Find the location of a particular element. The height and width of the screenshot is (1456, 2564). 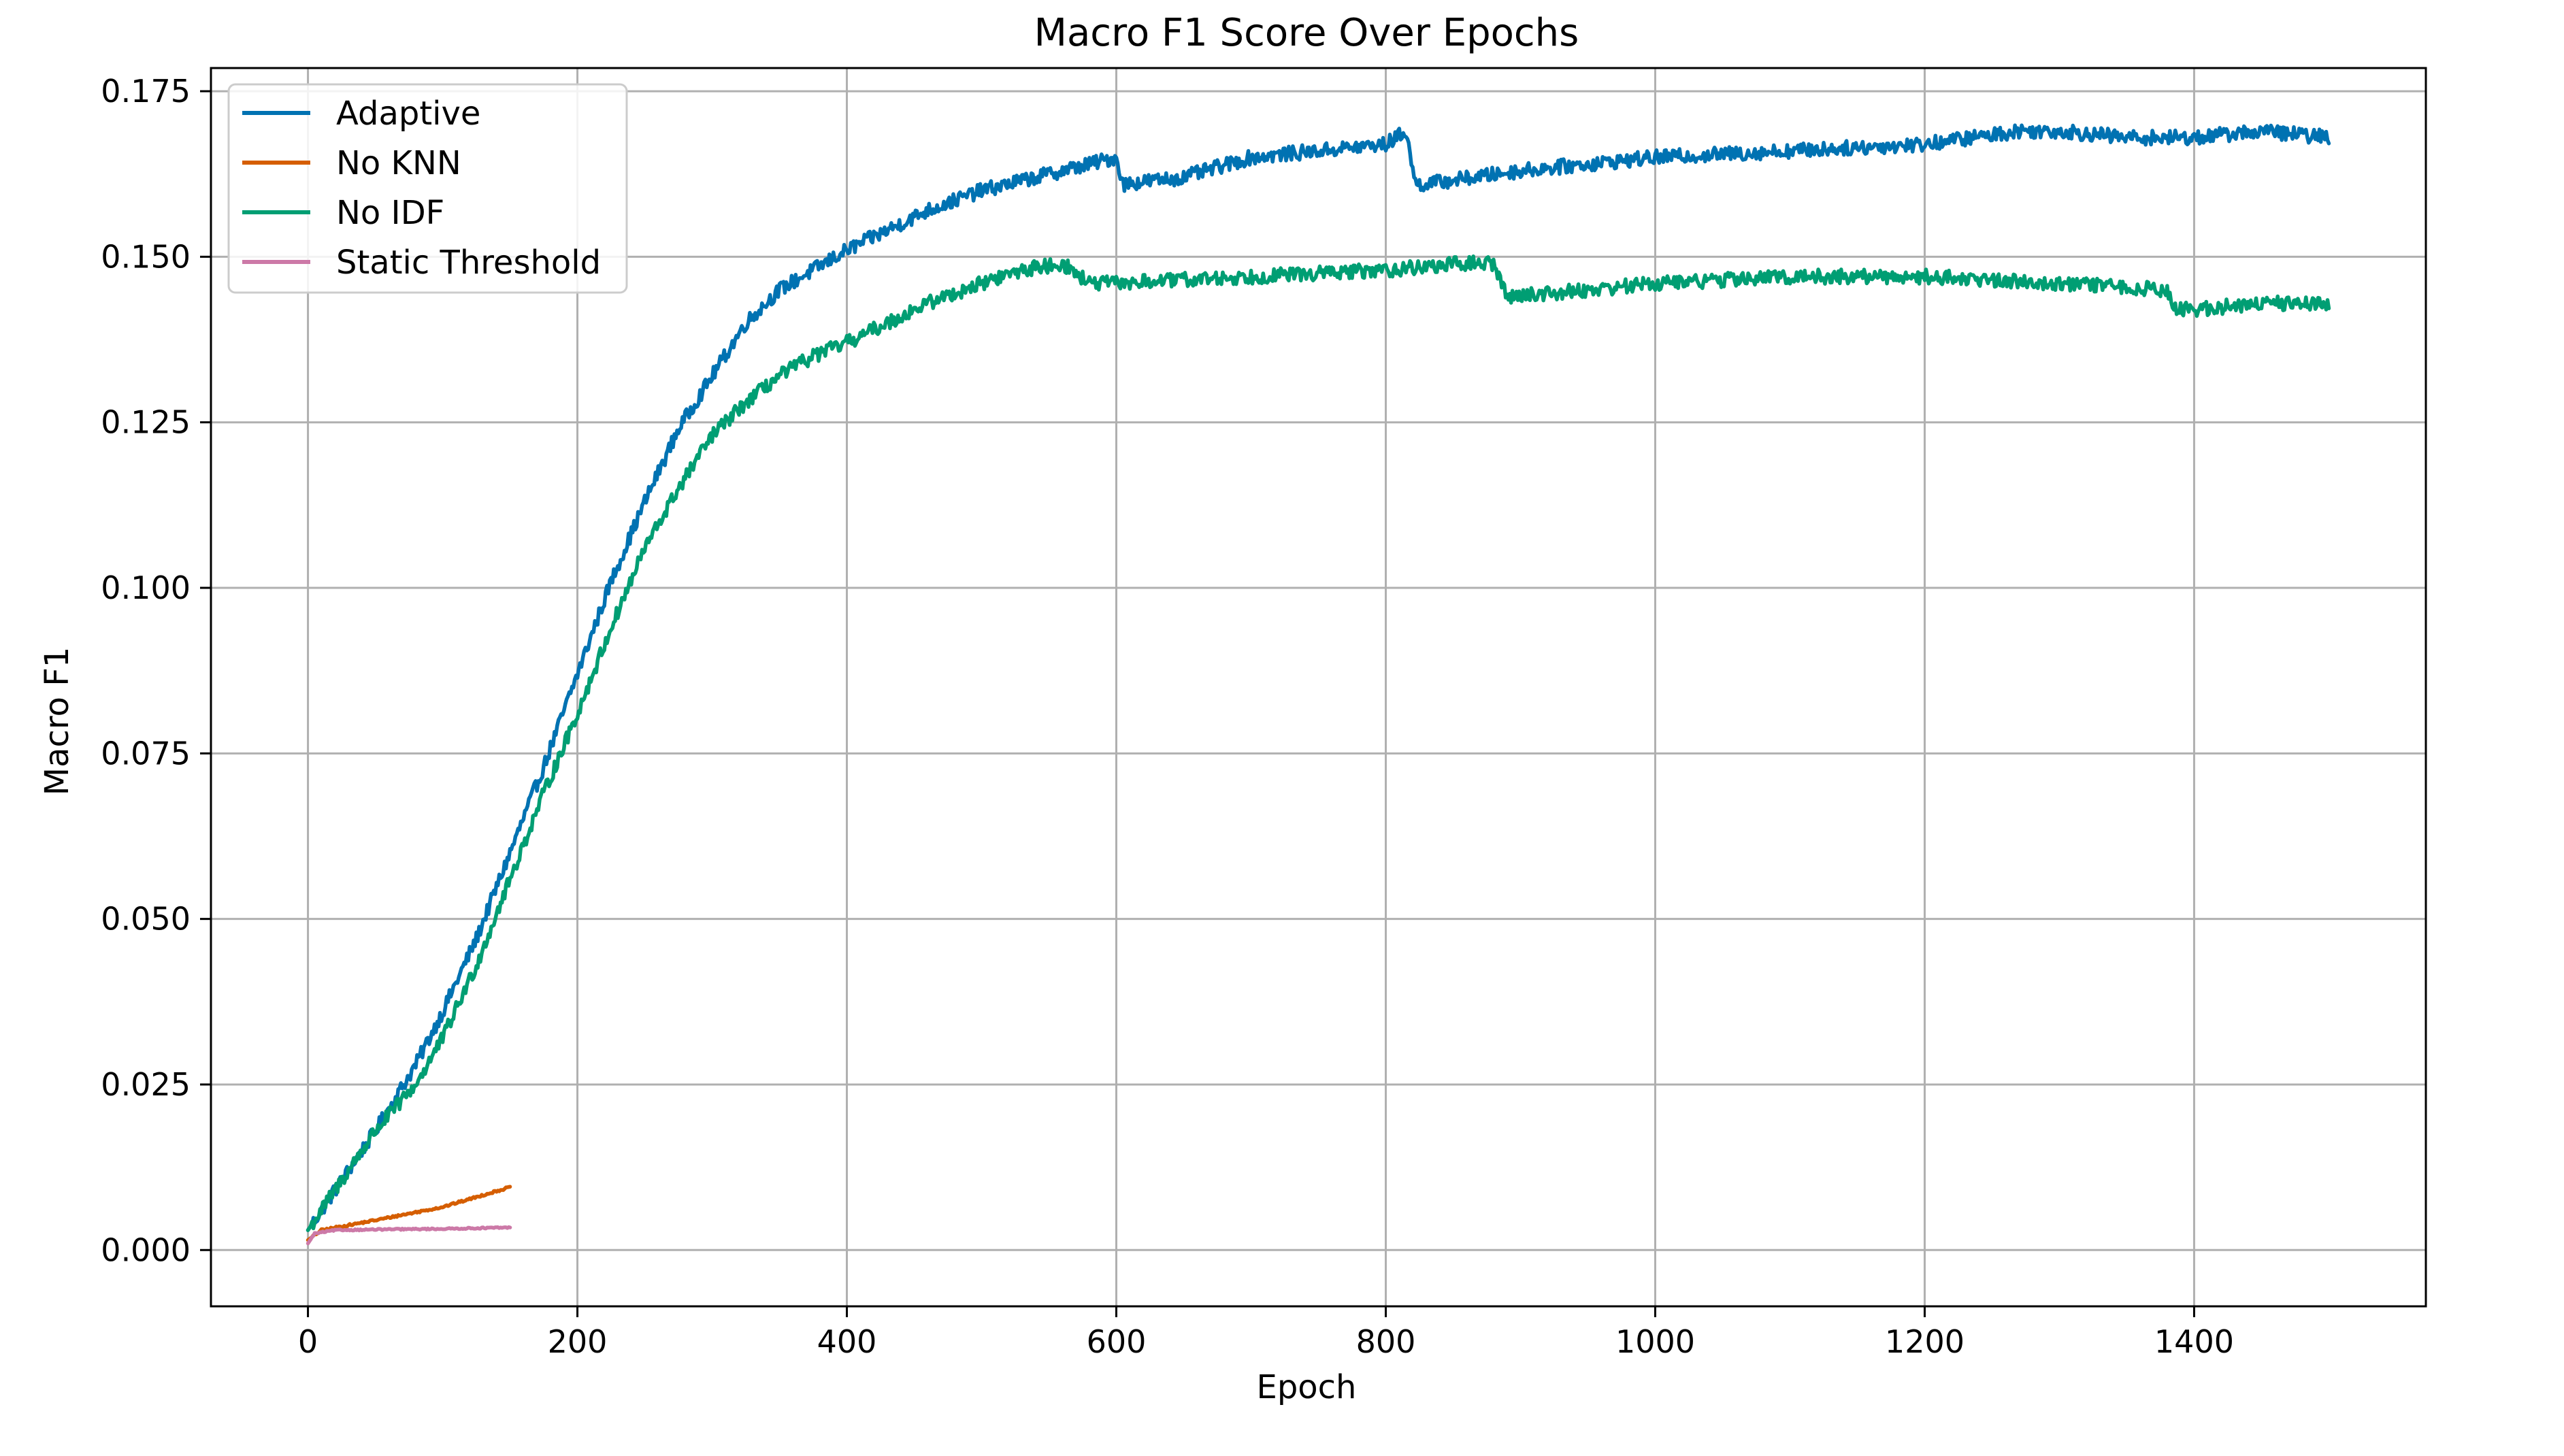

chart-title: Macro F1 Score Over Epochs is located at coordinates (1306, 33).